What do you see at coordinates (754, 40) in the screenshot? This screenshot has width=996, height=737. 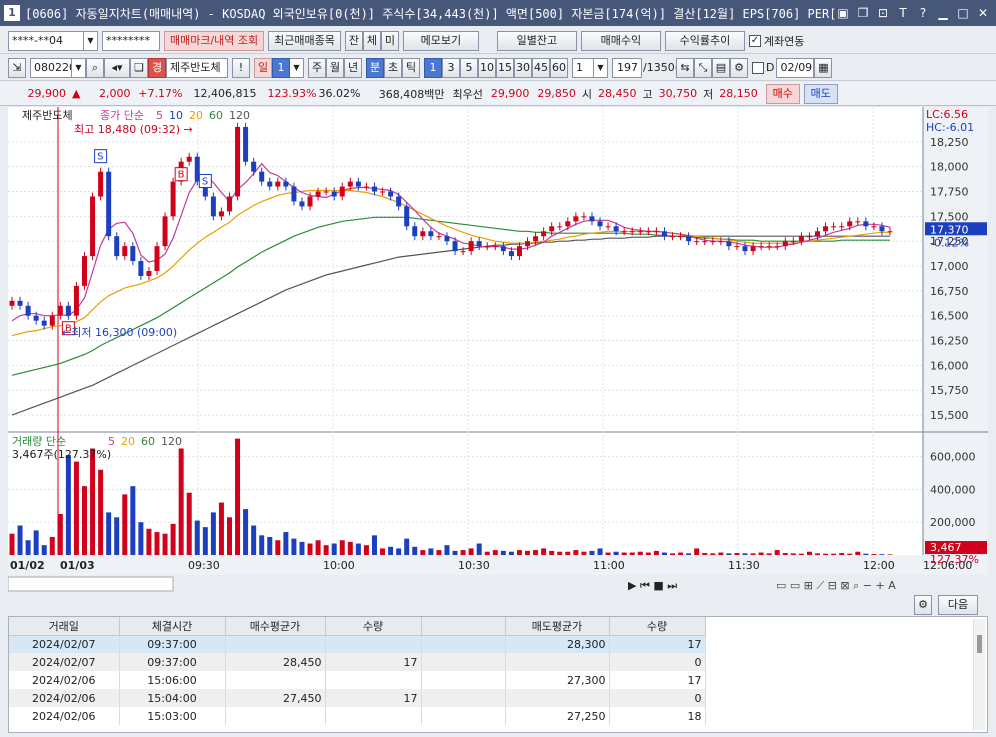 I see `check-icon: ✓` at bounding box center [754, 40].